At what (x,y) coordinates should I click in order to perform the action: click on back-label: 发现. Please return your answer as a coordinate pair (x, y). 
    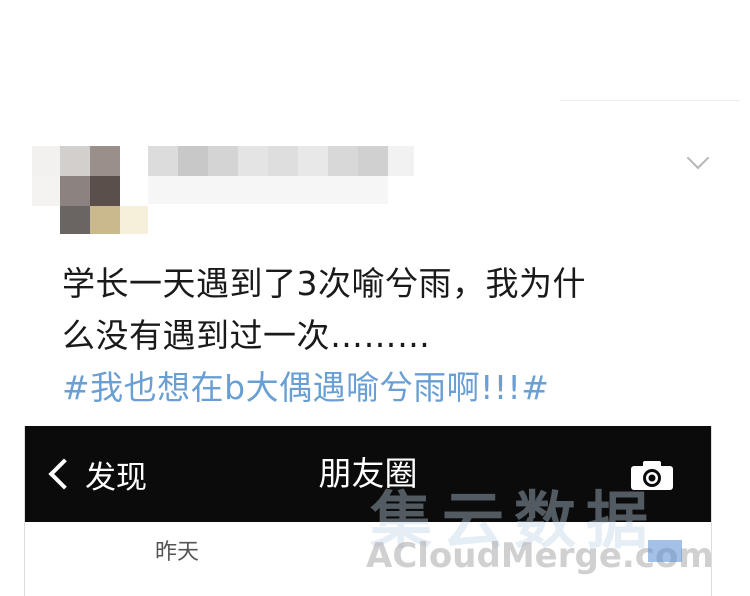
    Looking at the image, I should click on (116, 477).